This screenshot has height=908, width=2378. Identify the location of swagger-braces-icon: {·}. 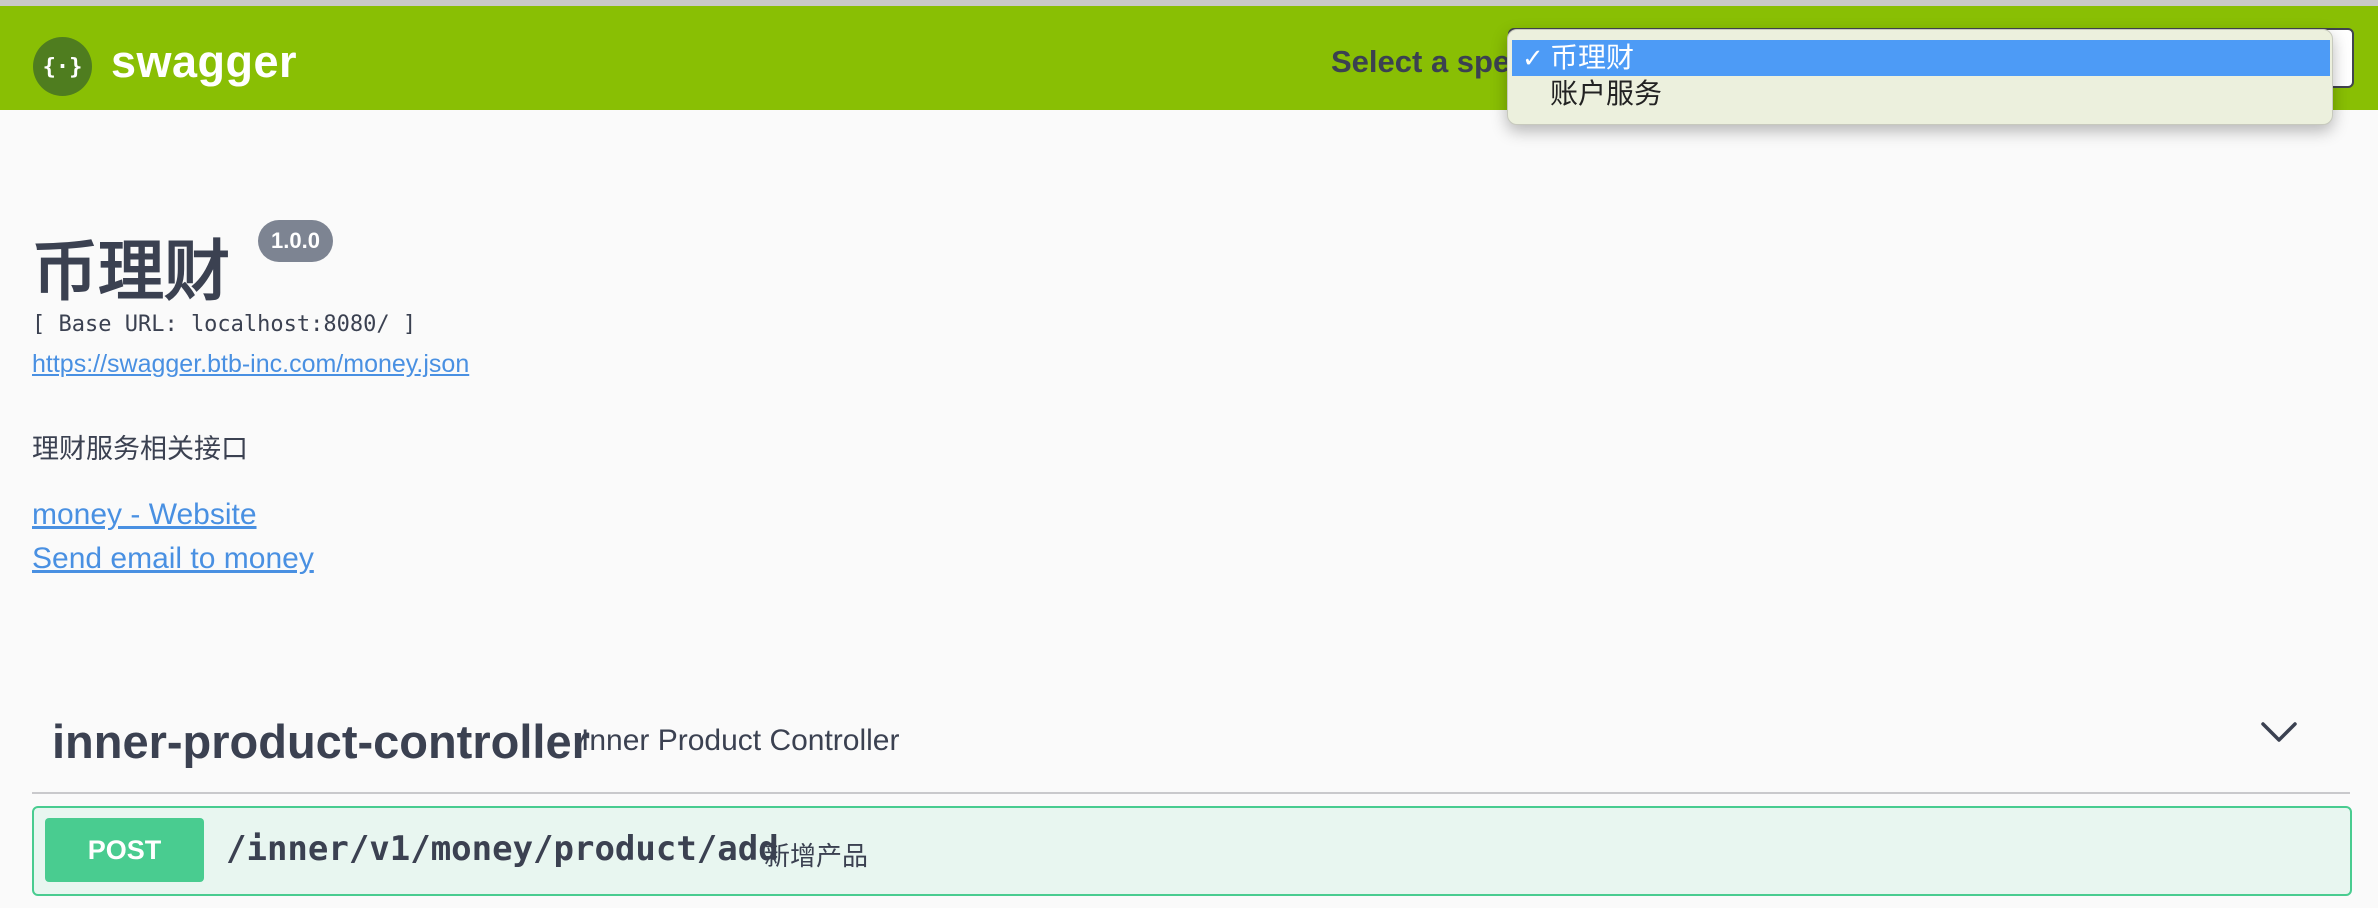
(62, 66).